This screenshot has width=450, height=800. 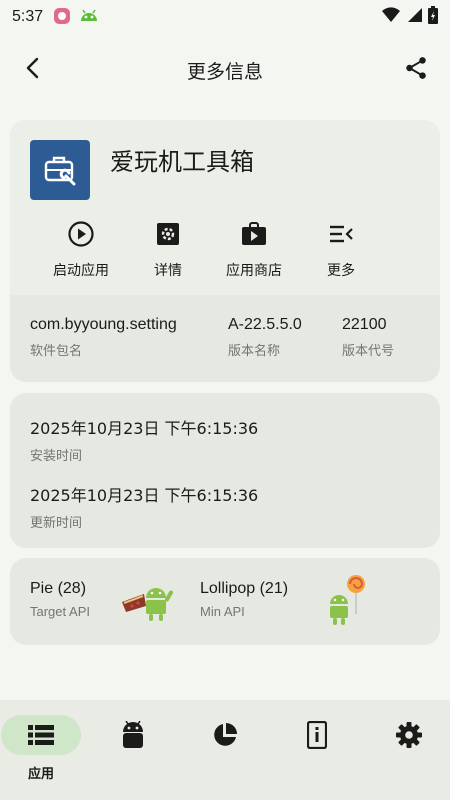 I want to click on menu-open-icon, so click(x=341, y=234).